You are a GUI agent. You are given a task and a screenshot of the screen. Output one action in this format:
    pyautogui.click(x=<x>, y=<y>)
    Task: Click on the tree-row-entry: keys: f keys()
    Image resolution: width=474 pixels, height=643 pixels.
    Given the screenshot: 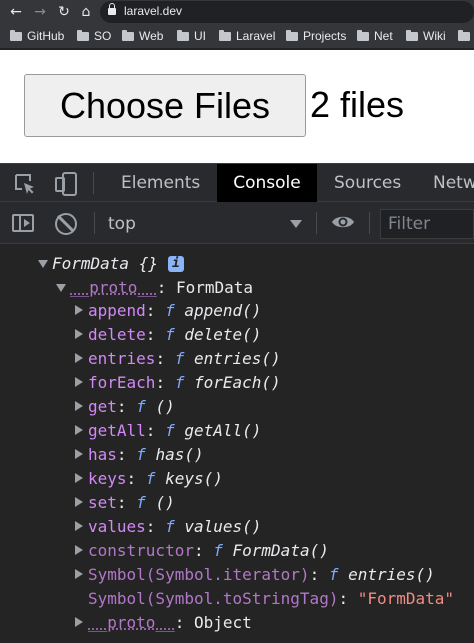 What is the action you would take?
    pyautogui.click(x=147, y=479)
    